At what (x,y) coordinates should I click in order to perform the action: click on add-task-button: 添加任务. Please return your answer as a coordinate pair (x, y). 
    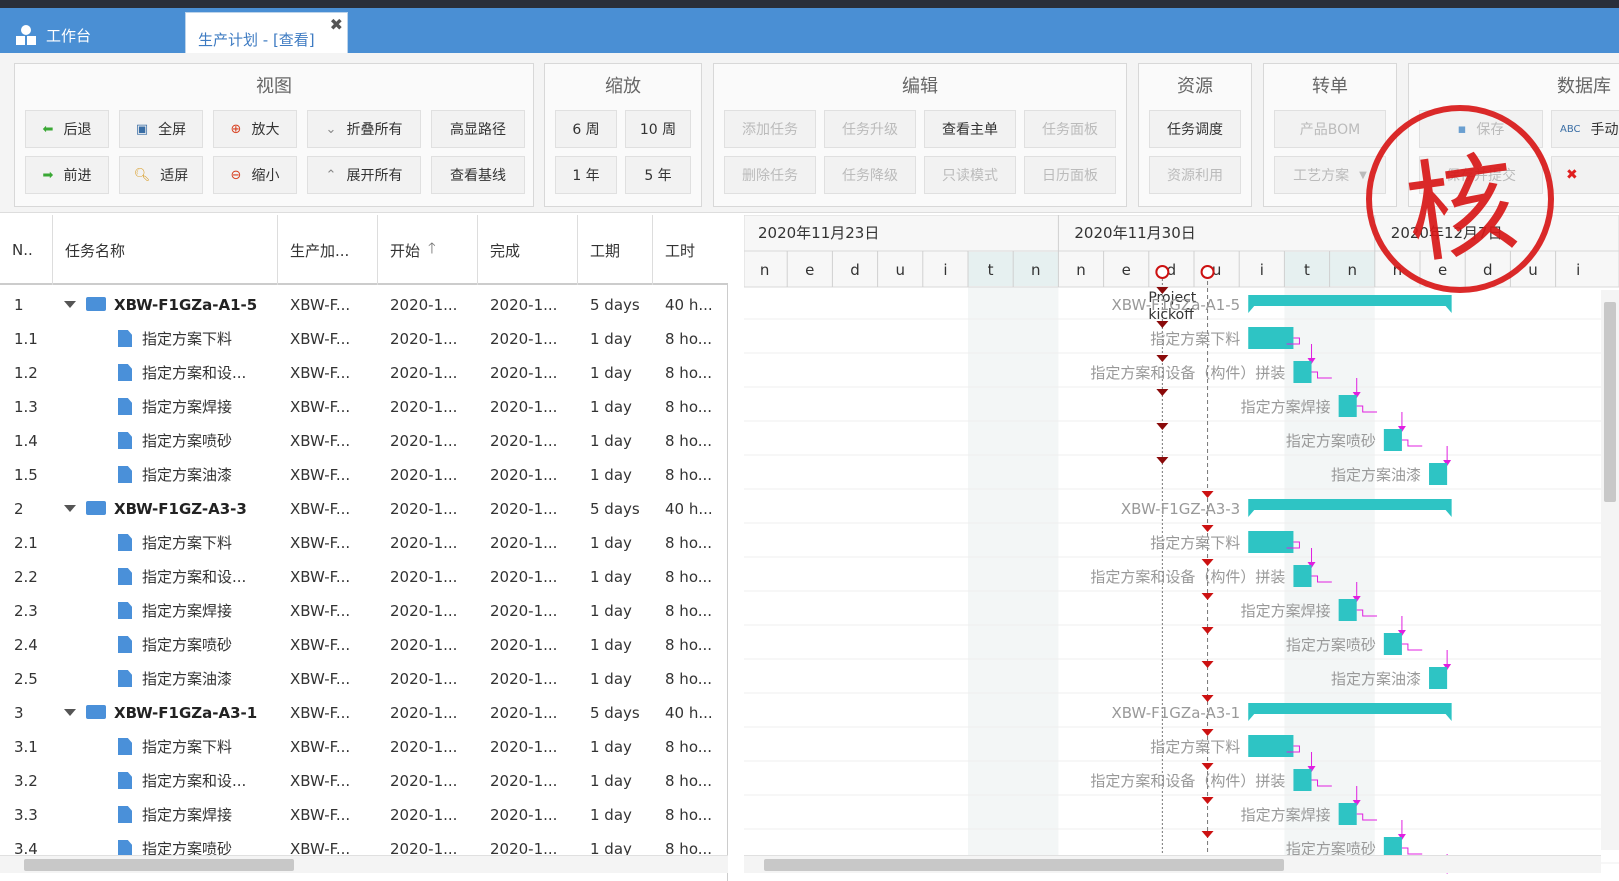
    Looking at the image, I should click on (770, 129).